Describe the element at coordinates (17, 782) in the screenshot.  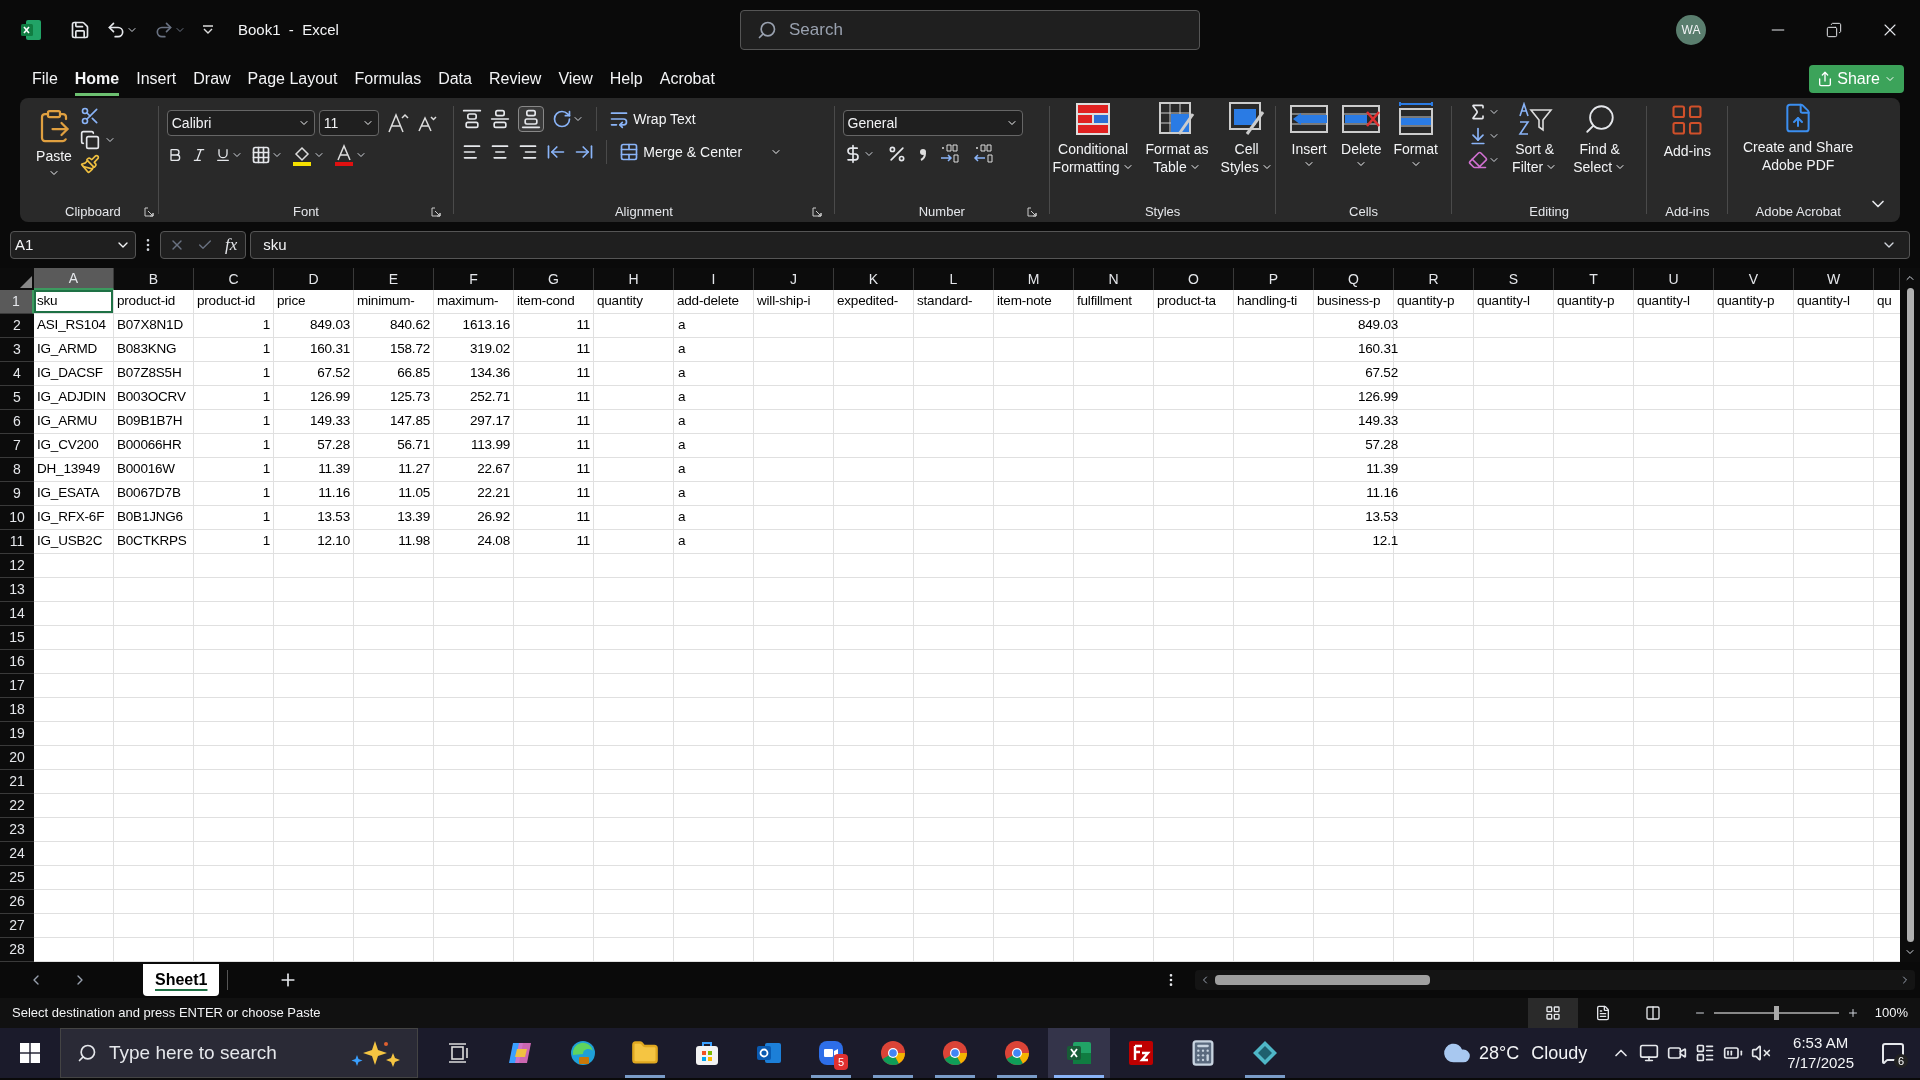
I see `row-header: 21` at that location.